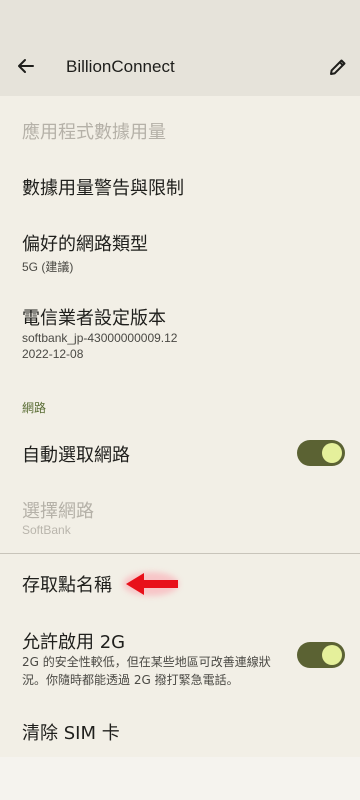 The width and height of the screenshot is (360, 800). Describe the element at coordinates (71, 733) in the screenshot. I see `clear-sim-label: 清除 SIM 卡` at that location.